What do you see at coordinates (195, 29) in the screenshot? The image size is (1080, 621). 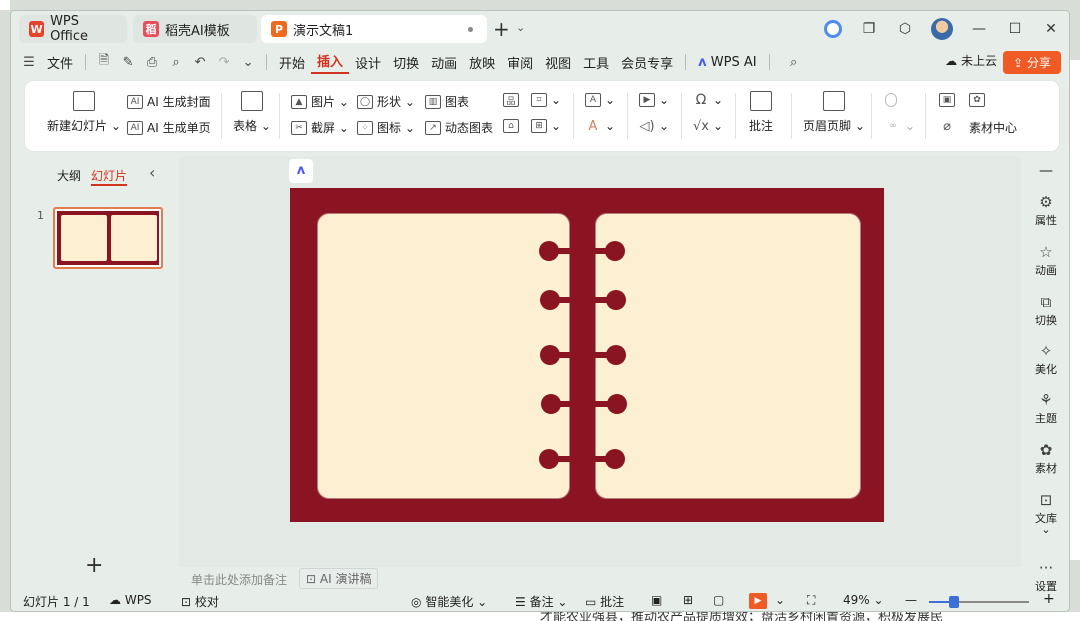 I see `tab-docer-ai-templates: 稻 稻壳AI模板` at bounding box center [195, 29].